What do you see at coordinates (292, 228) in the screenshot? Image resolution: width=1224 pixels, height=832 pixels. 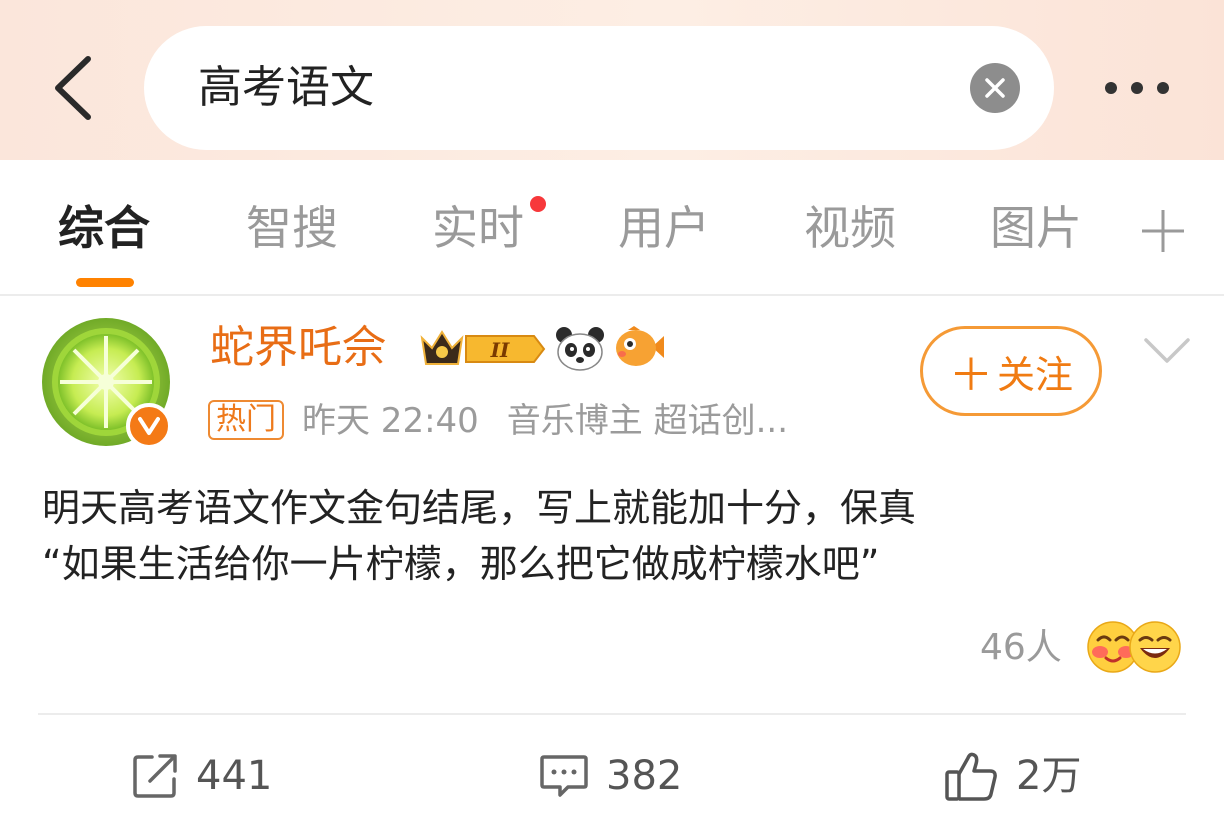 I see `tab-smart-search: 智搜` at bounding box center [292, 228].